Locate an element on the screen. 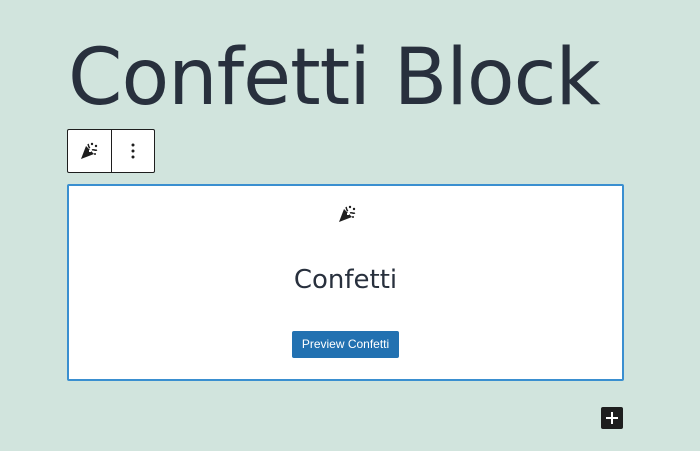 The image size is (700, 451). block-toolbar is located at coordinates (111, 151).